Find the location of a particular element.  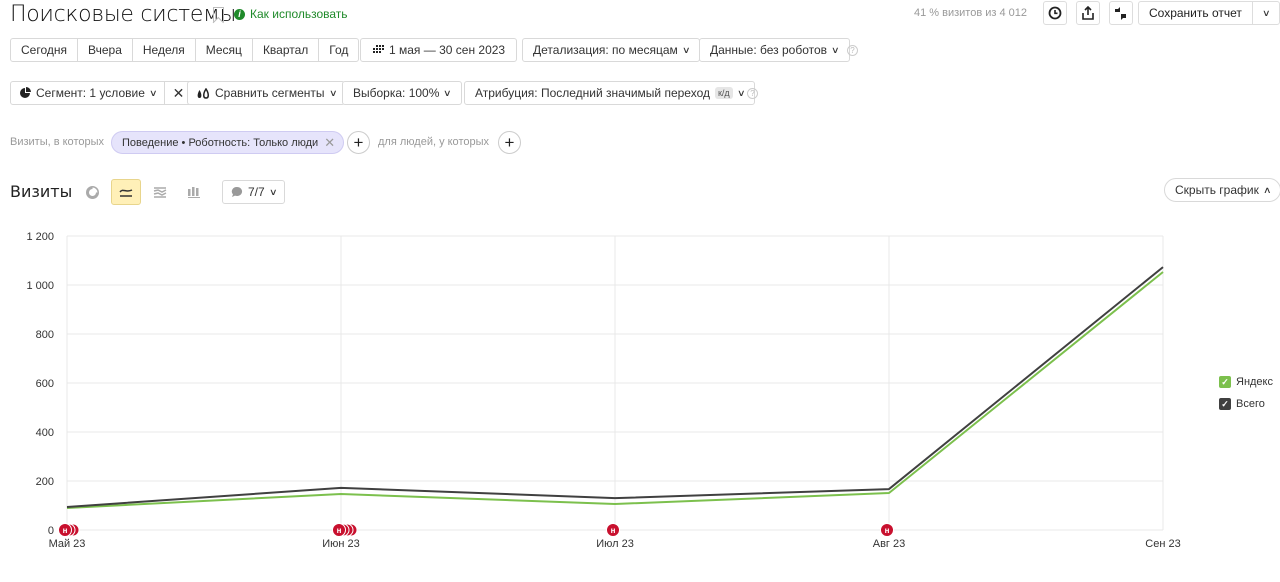

x-tick-label: Июн 23 is located at coordinates (341, 544).